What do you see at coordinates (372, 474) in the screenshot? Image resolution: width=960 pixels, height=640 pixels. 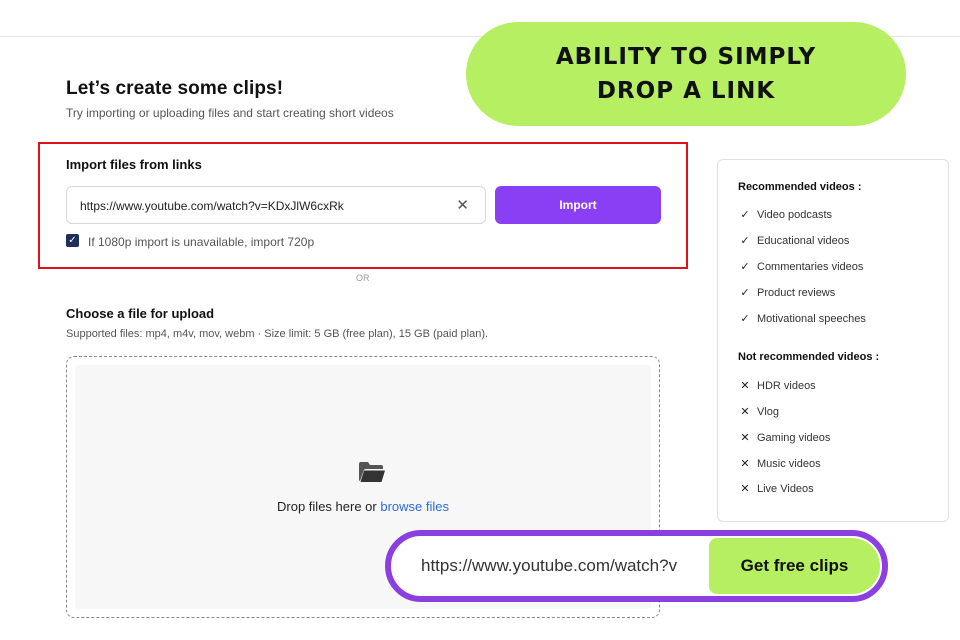 I see `folder-open-icon` at bounding box center [372, 474].